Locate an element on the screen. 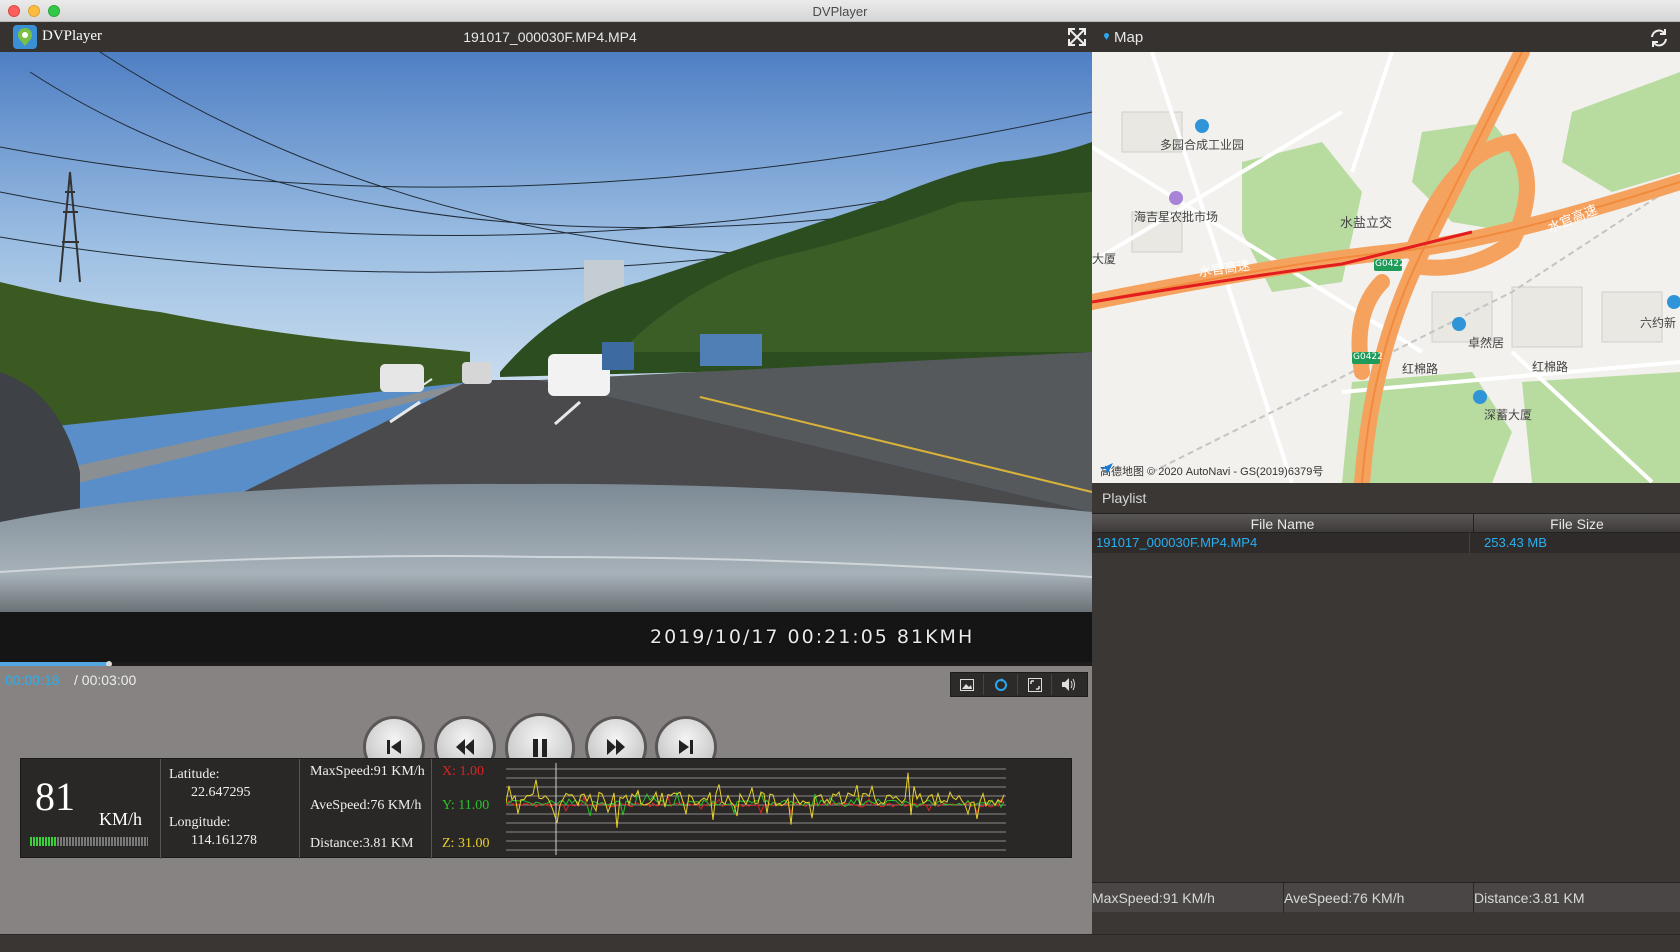 The height and width of the screenshot is (952, 1680). current-time: 00:00:18 is located at coordinates (32, 680).